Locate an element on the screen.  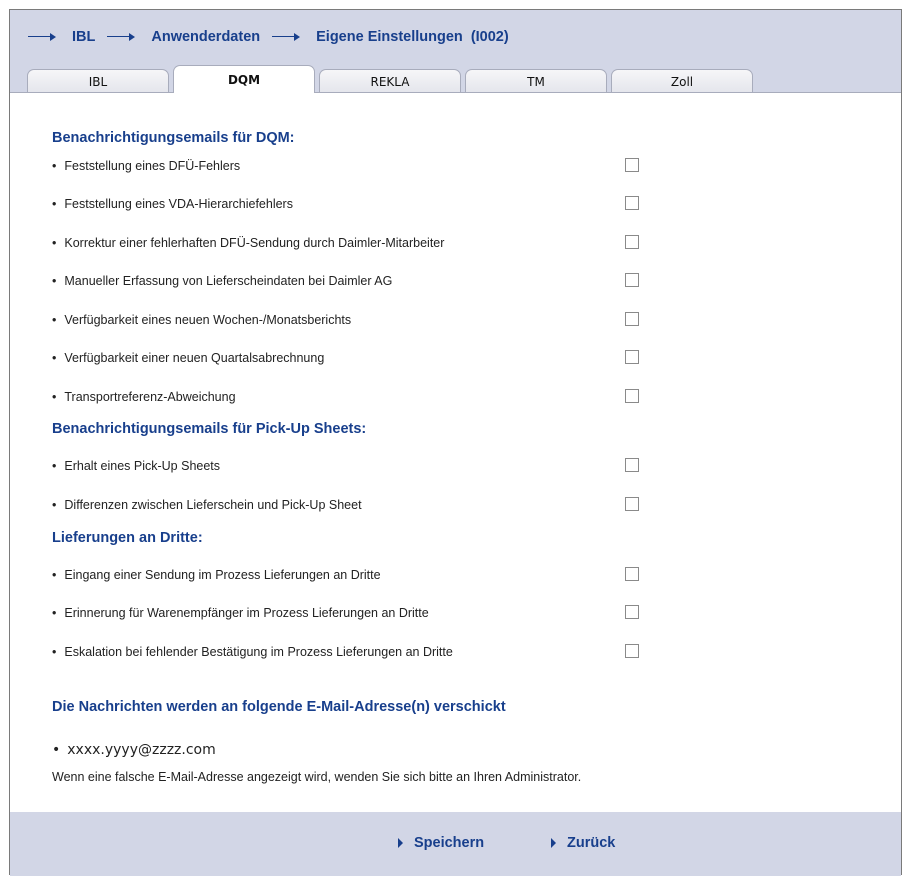
breadcrumb-eigene-einstellungen: Eigene Einstellungen (I002) is located at coordinates (412, 37).